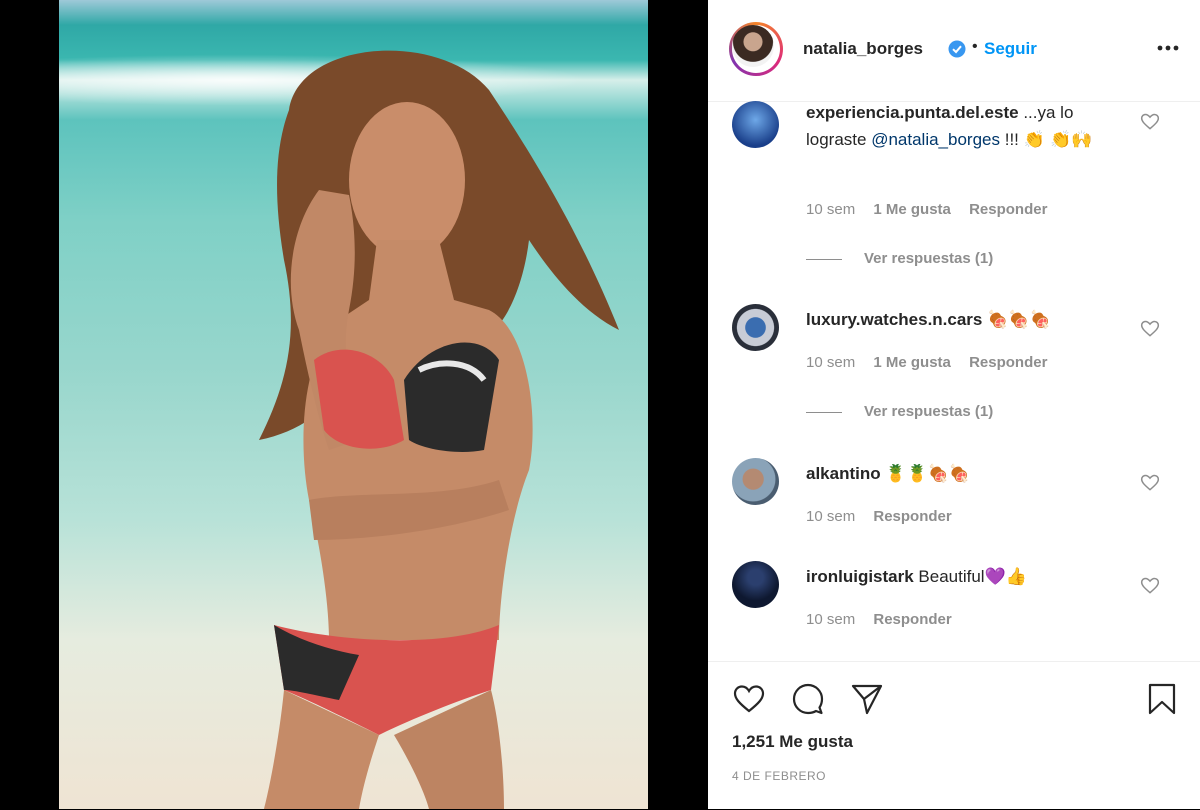 The image size is (1200, 810). What do you see at coordinates (843, 473) in the screenshot?
I see `comment-username: alkantino` at bounding box center [843, 473].